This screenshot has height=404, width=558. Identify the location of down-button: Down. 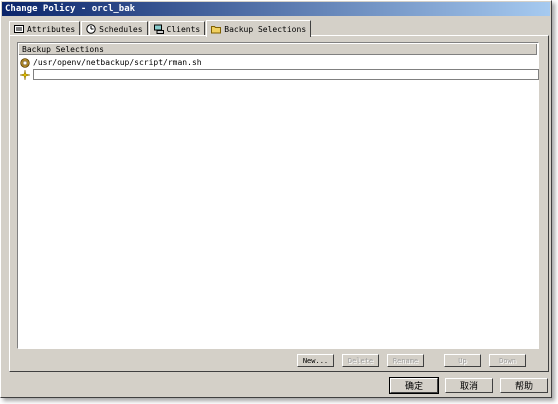
(507, 360).